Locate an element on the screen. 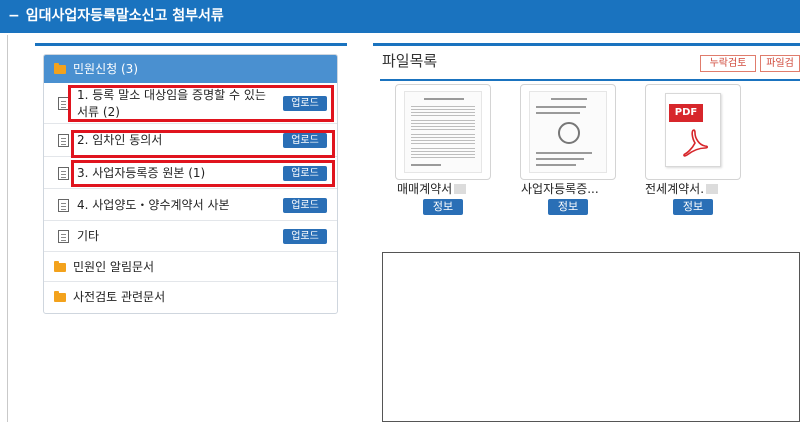  tree-folder-label: 민원인 알림문서 is located at coordinates (114, 267).